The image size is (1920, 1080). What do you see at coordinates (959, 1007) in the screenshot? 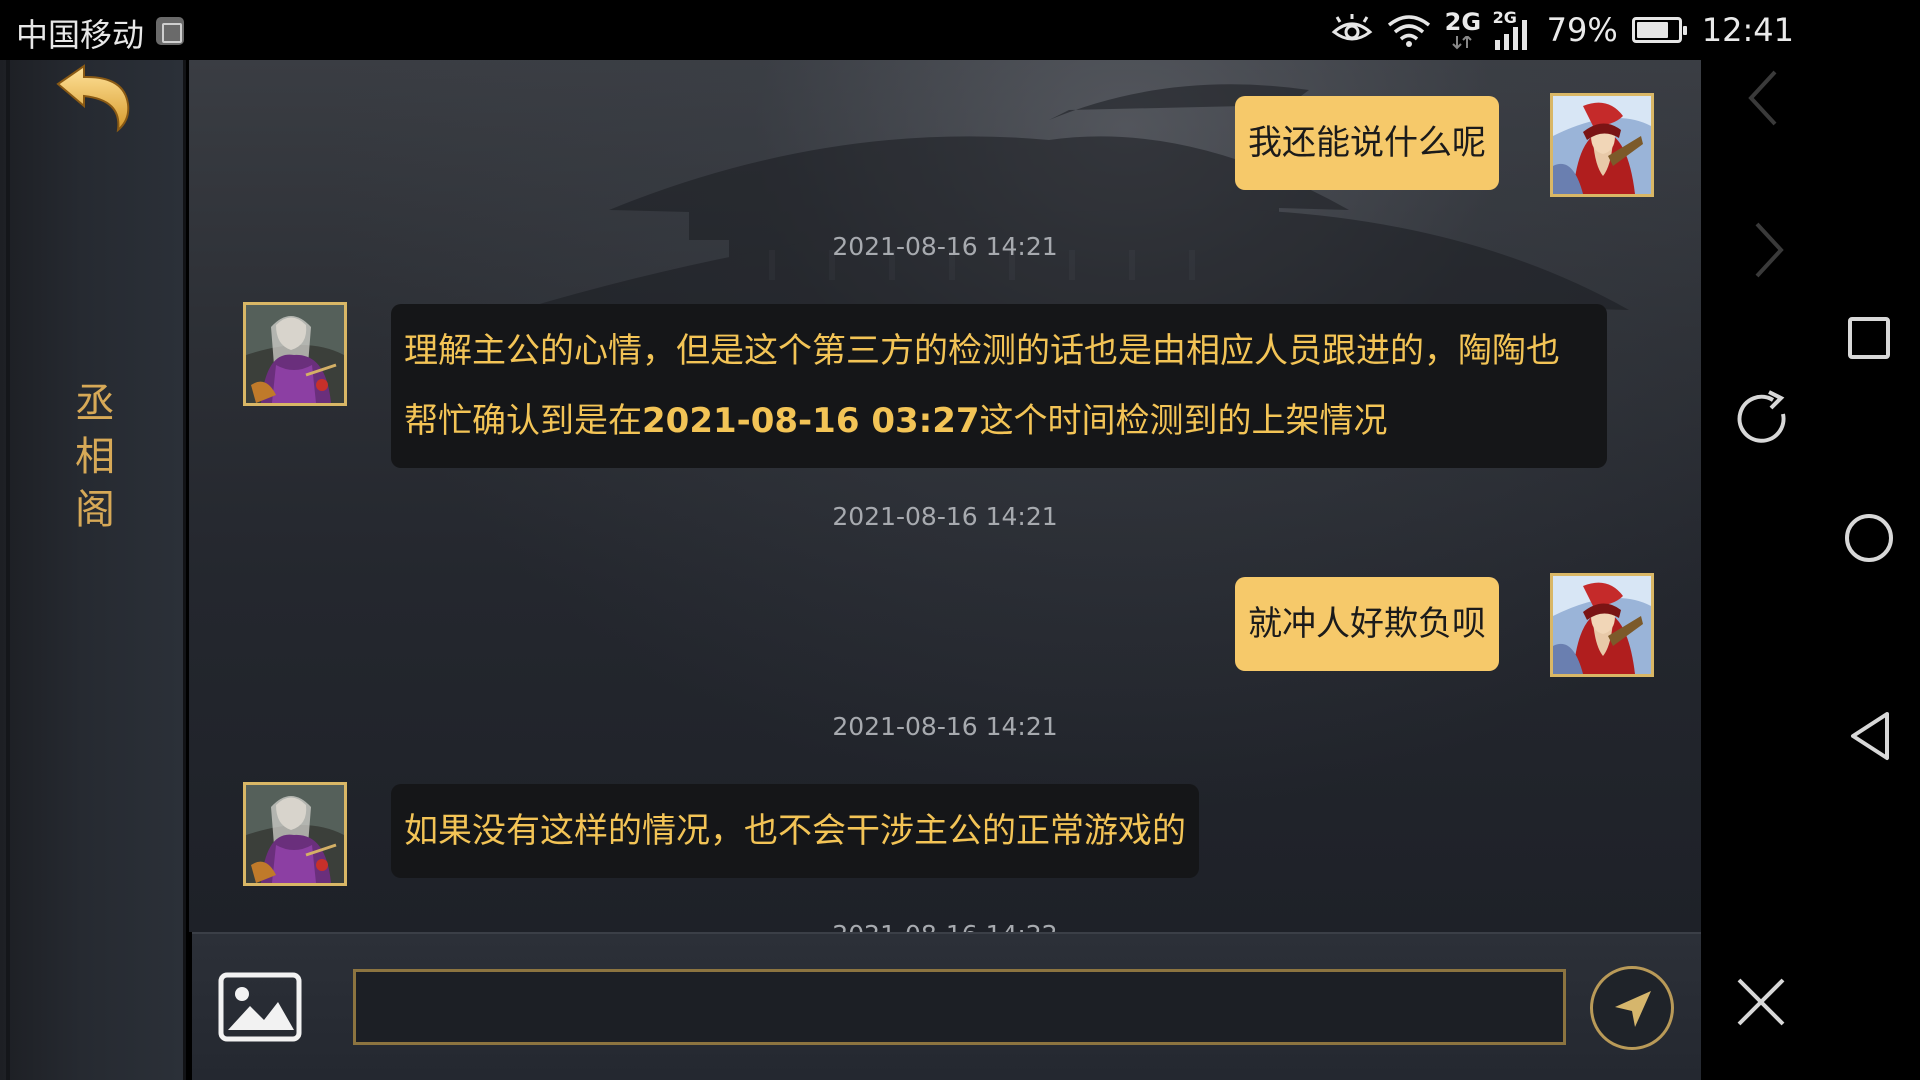
I see `message-input` at bounding box center [959, 1007].